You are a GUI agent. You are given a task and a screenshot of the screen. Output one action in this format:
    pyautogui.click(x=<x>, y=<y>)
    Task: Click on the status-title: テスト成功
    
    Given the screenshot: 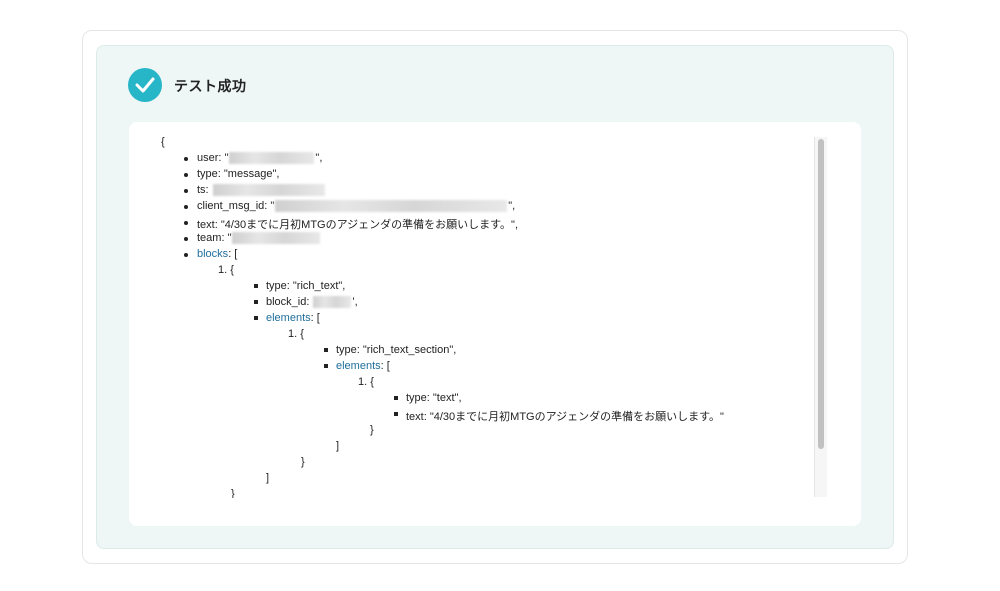 What is the action you would take?
    pyautogui.click(x=210, y=86)
    